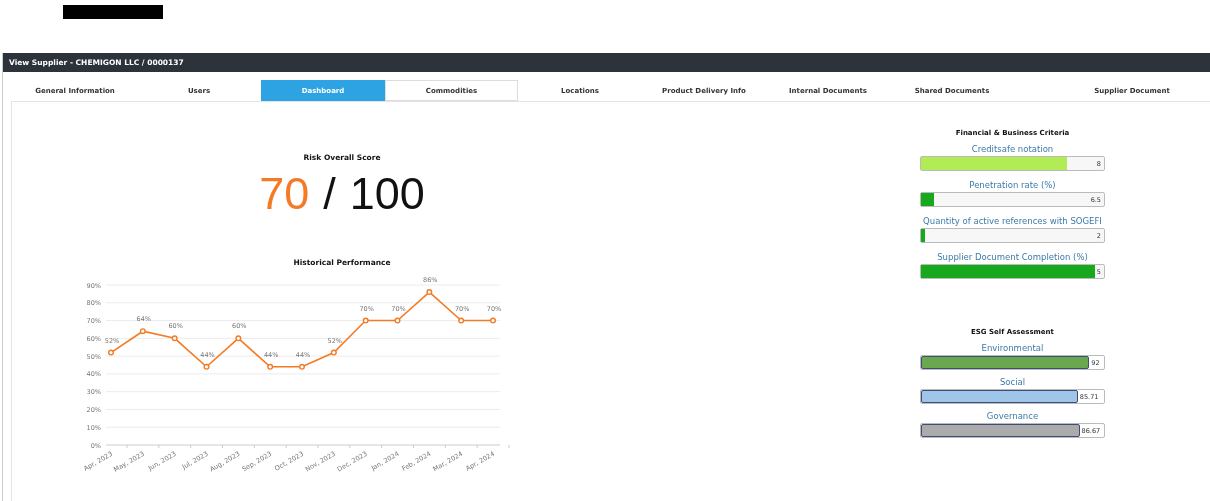  What do you see at coordinates (387, 193) in the screenshot?
I see `score-max: 100` at bounding box center [387, 193].